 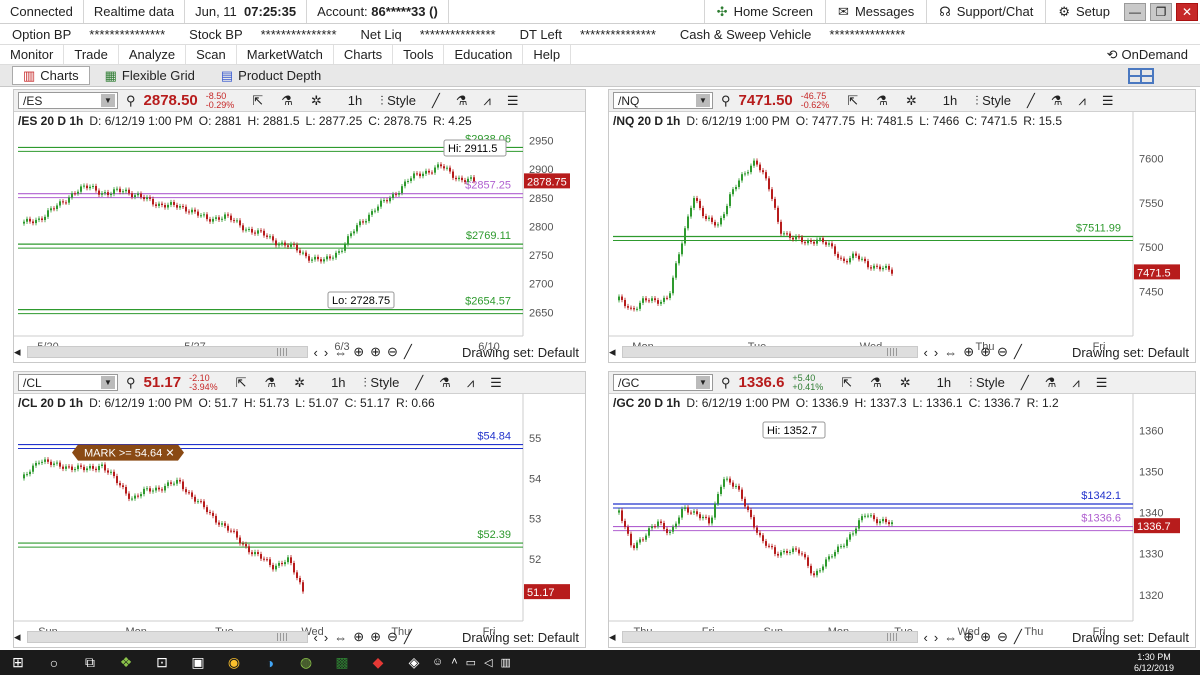 I want to click on app-icon-4: ◍, so click(x=306, y=662).